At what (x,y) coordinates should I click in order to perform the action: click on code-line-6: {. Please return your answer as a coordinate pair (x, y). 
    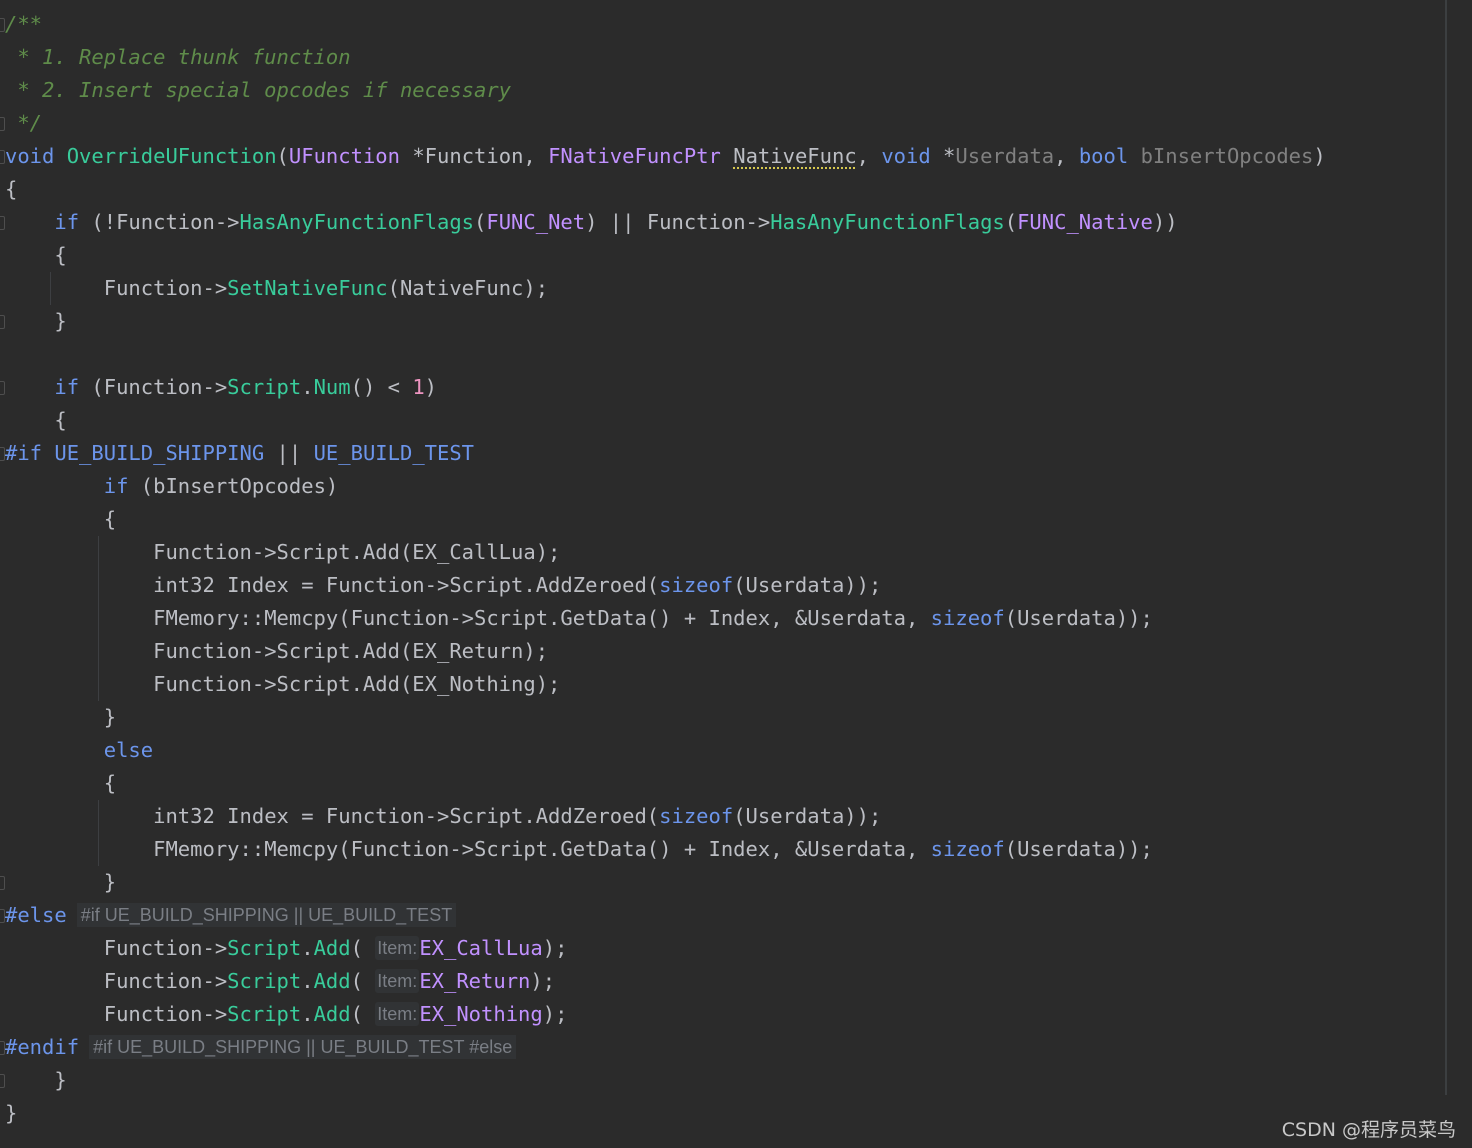
    Looking at the image, I should click on (11, 189).